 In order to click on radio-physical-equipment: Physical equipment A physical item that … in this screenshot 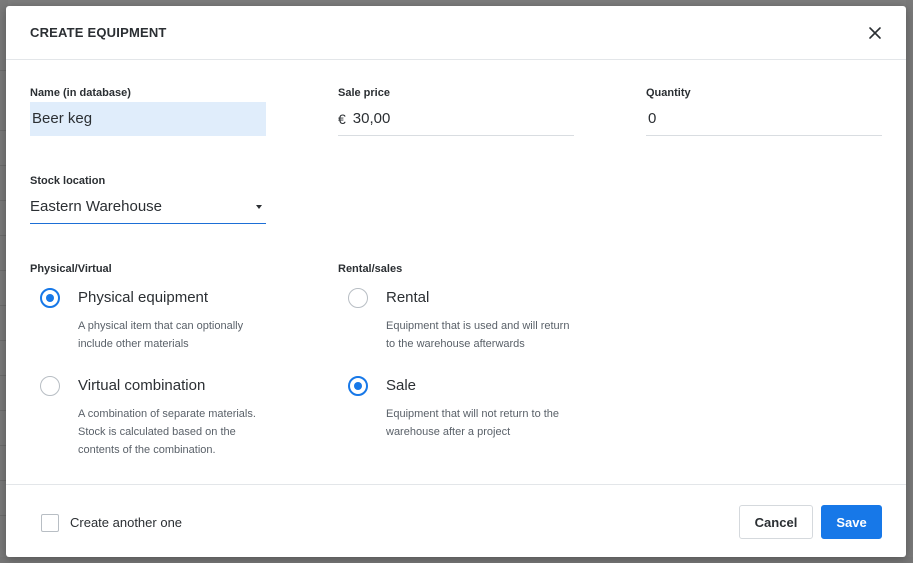, I will do `click(160, 323)`.